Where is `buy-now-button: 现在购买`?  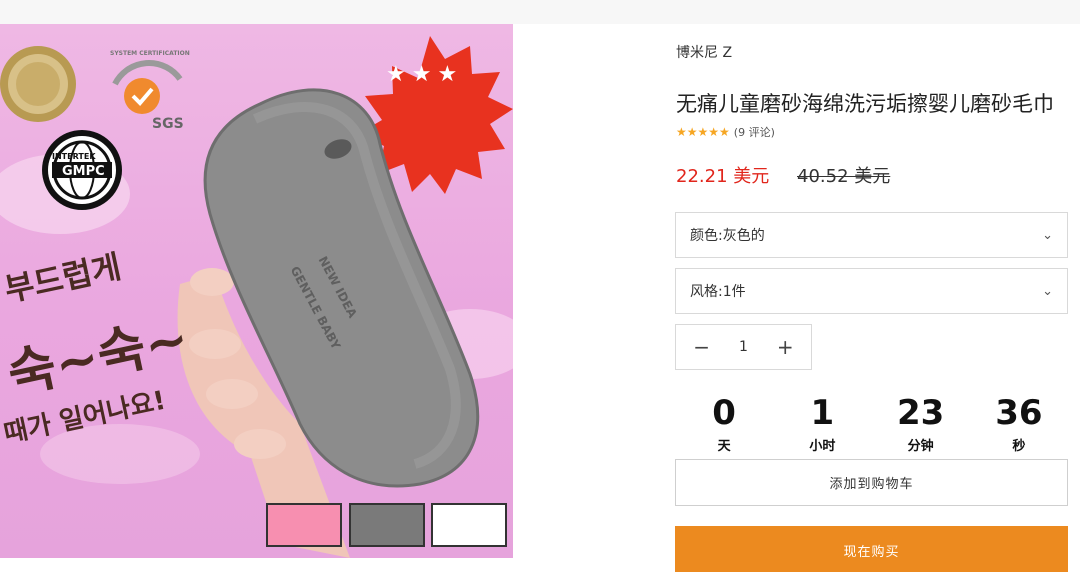
buy-now-button: 现在购买 is located at coordinates (871, 549).